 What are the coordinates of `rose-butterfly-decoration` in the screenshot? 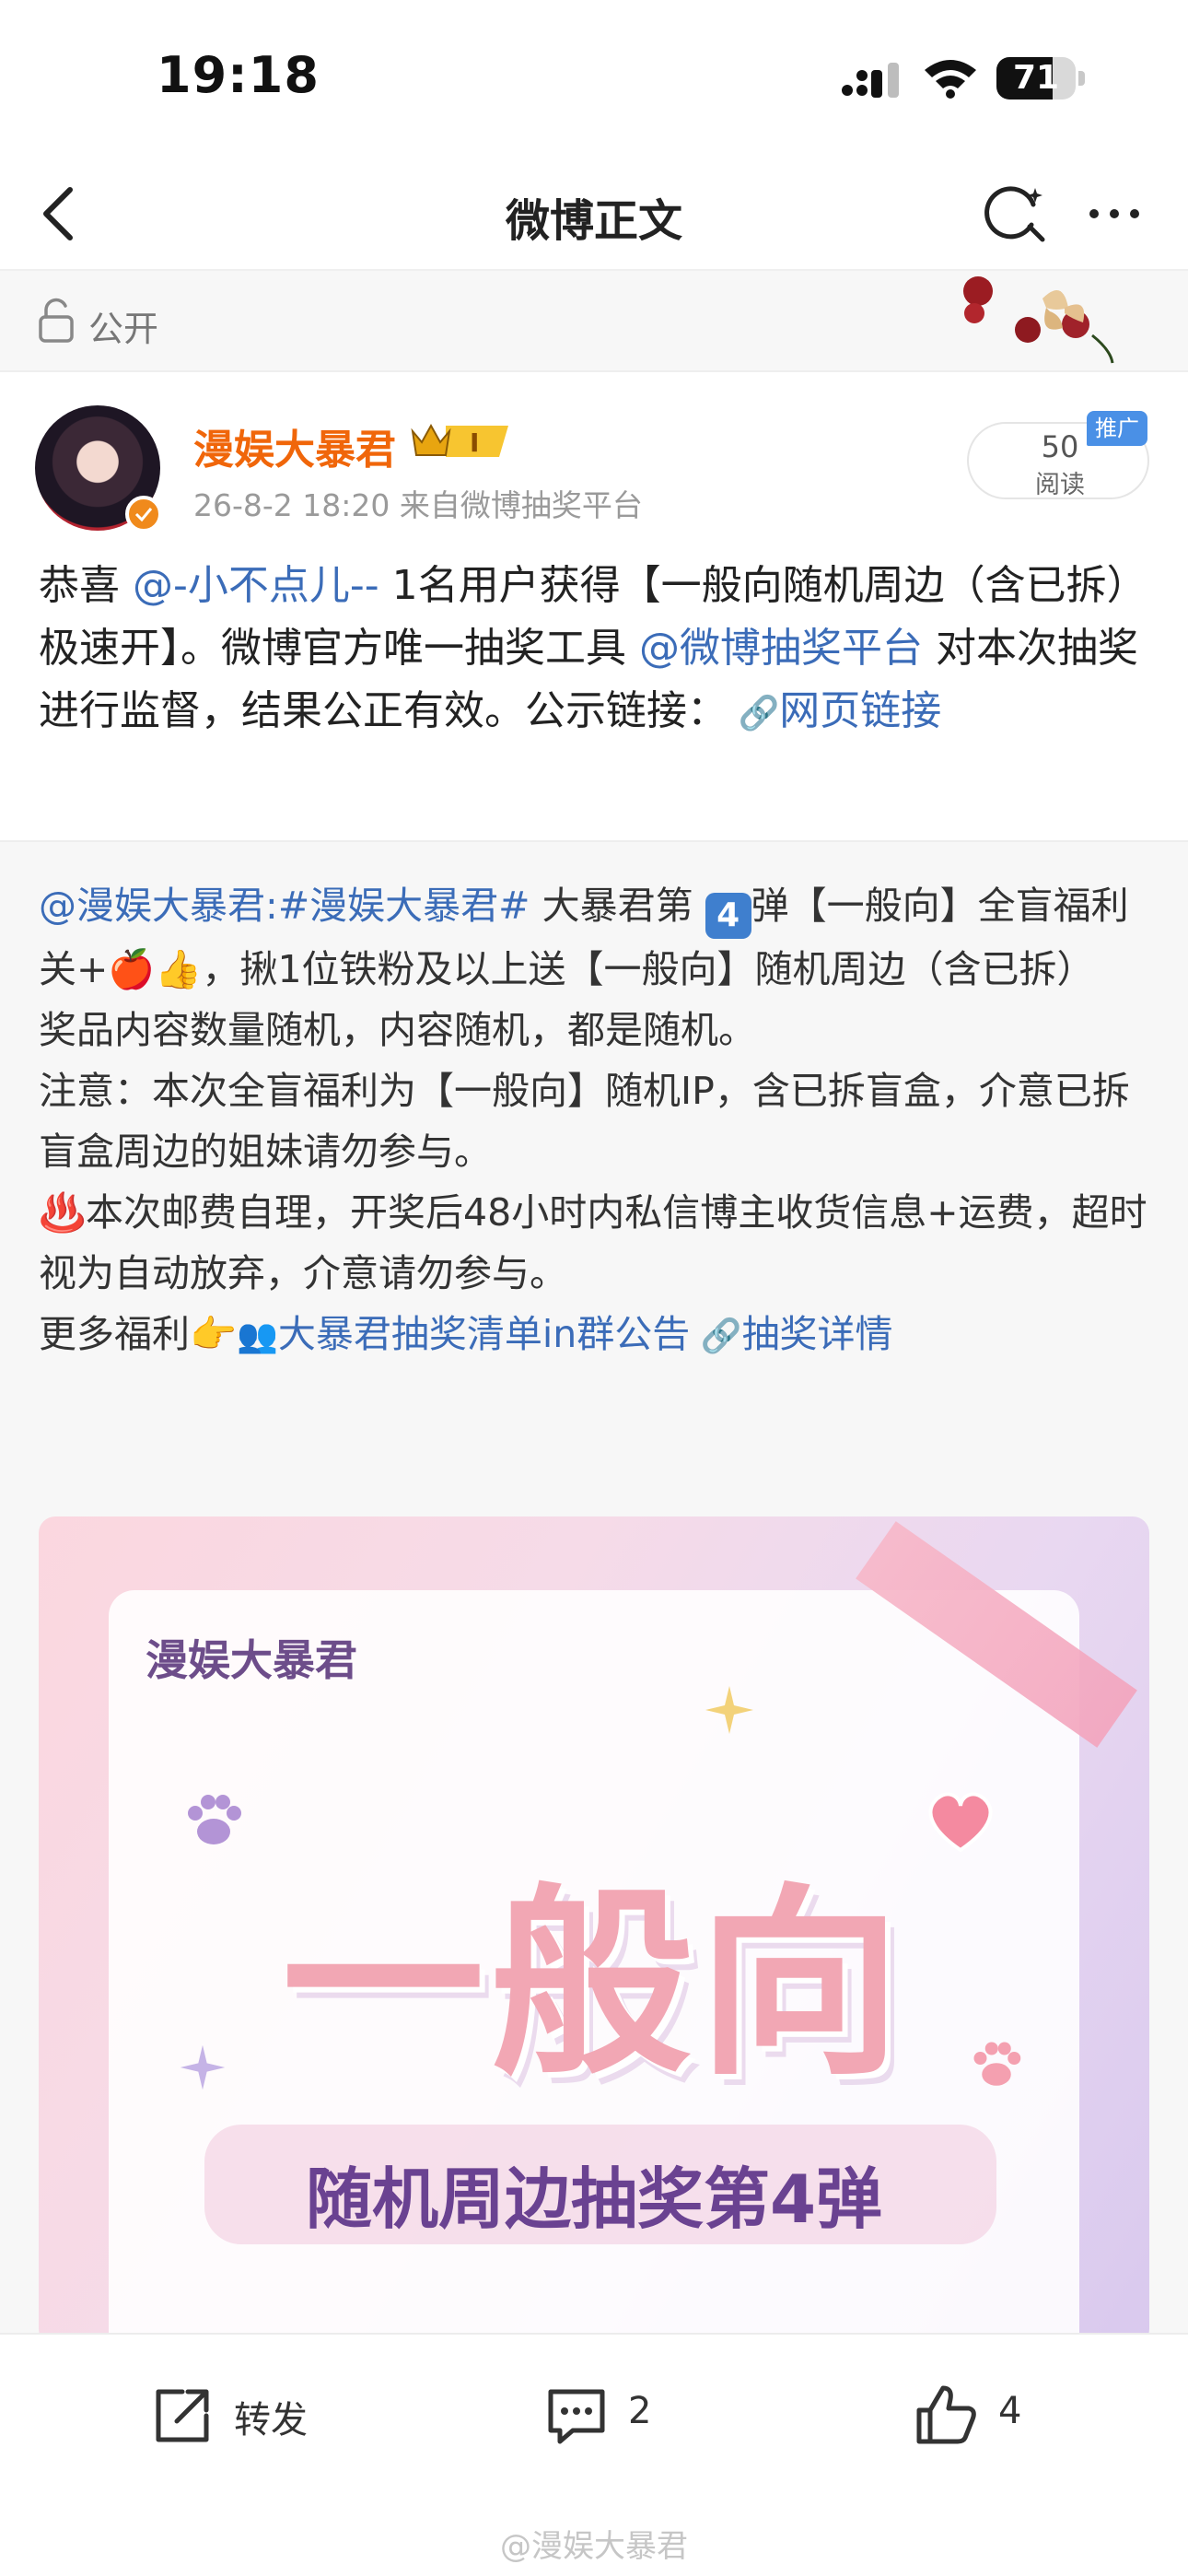 It's located at (1038, 320).